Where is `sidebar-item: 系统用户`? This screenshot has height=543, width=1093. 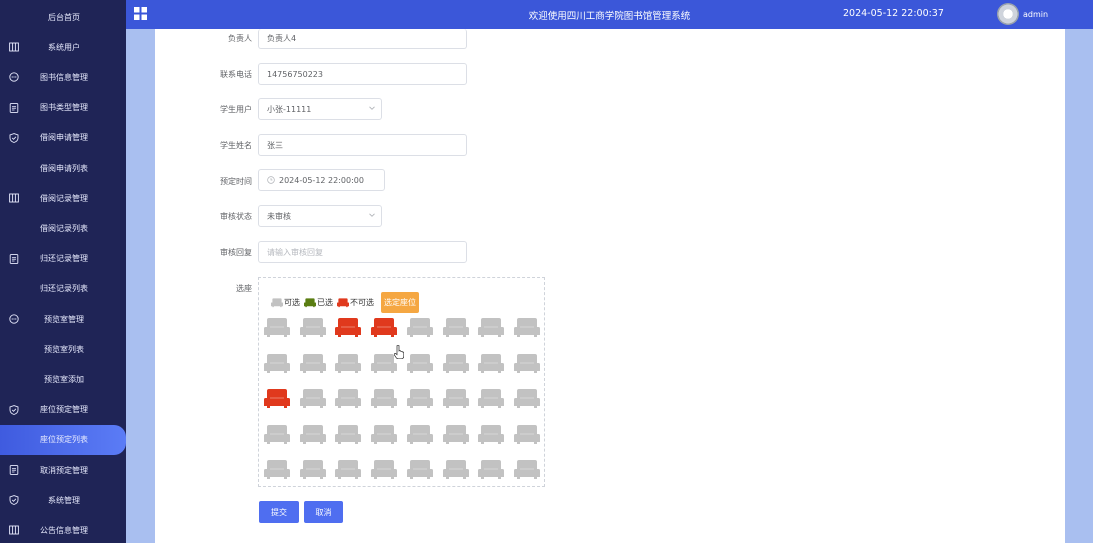
sidebar-item: 系统用户 is located at coordinates (63, 47).